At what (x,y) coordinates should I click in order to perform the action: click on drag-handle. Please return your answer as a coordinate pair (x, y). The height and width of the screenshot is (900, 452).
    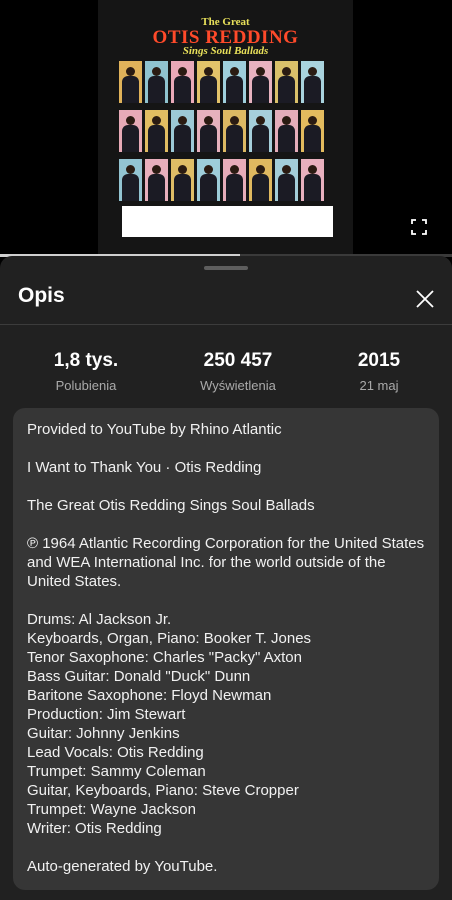
    Looking at the image, I should click on (226, 268).